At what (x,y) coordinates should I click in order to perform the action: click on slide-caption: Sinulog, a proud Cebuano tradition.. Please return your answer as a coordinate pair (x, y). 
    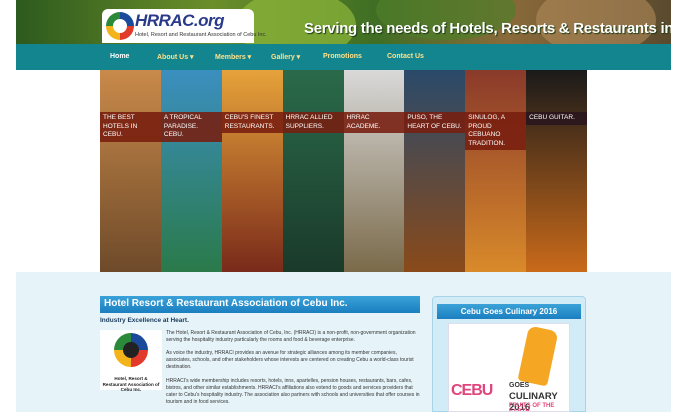
    Looking at the image, I should click on (496, 131).